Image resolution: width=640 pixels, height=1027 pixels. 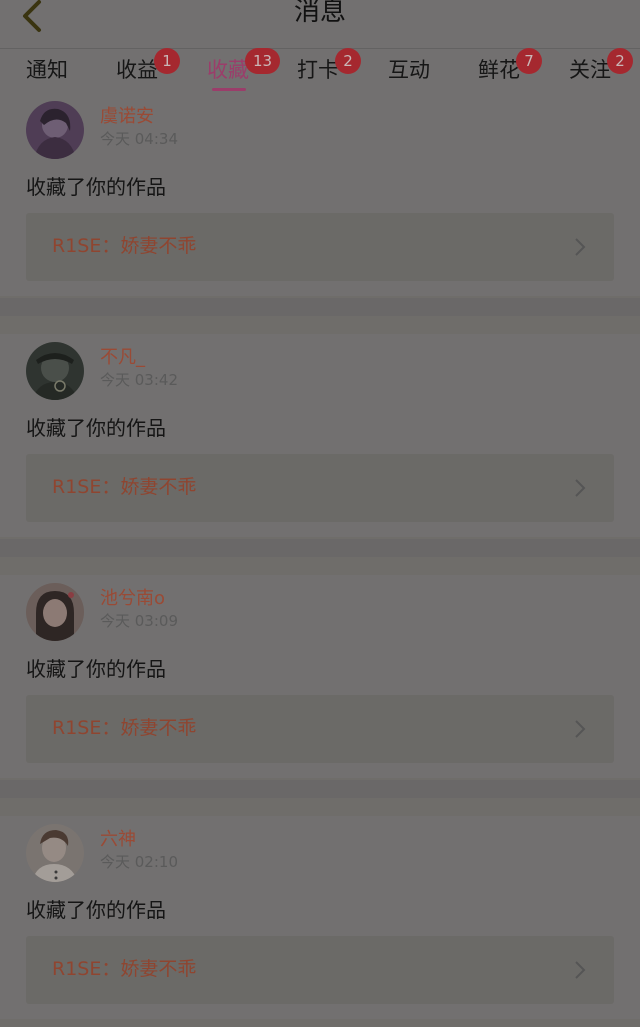 What do you see at coordinates (229, 89) in the screenshot?
I see `active-tab-indicator` at bounding box center [229, 89].